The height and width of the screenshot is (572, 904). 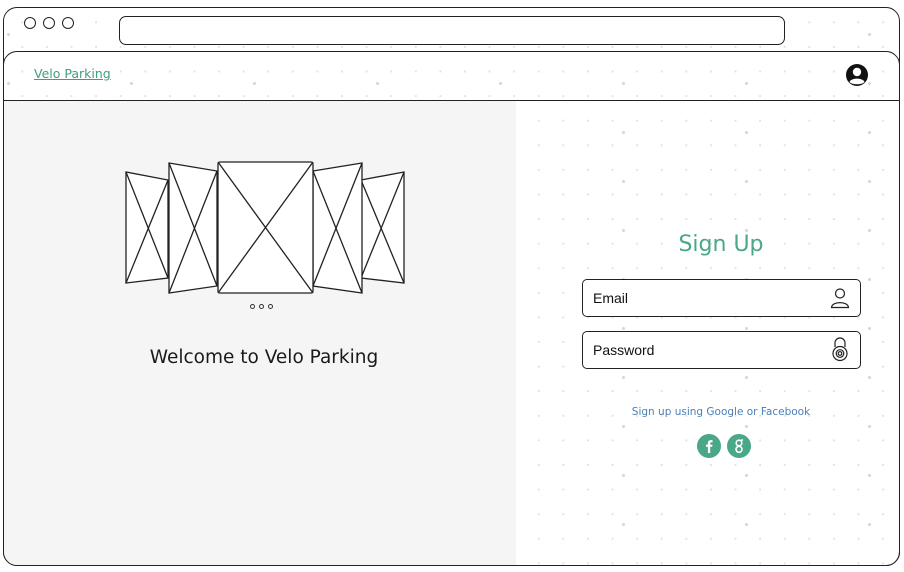 What do you see at coordinates (840, 298) in the screenshot?
I see `user-outline-icon` at bounding box center [840, 298].